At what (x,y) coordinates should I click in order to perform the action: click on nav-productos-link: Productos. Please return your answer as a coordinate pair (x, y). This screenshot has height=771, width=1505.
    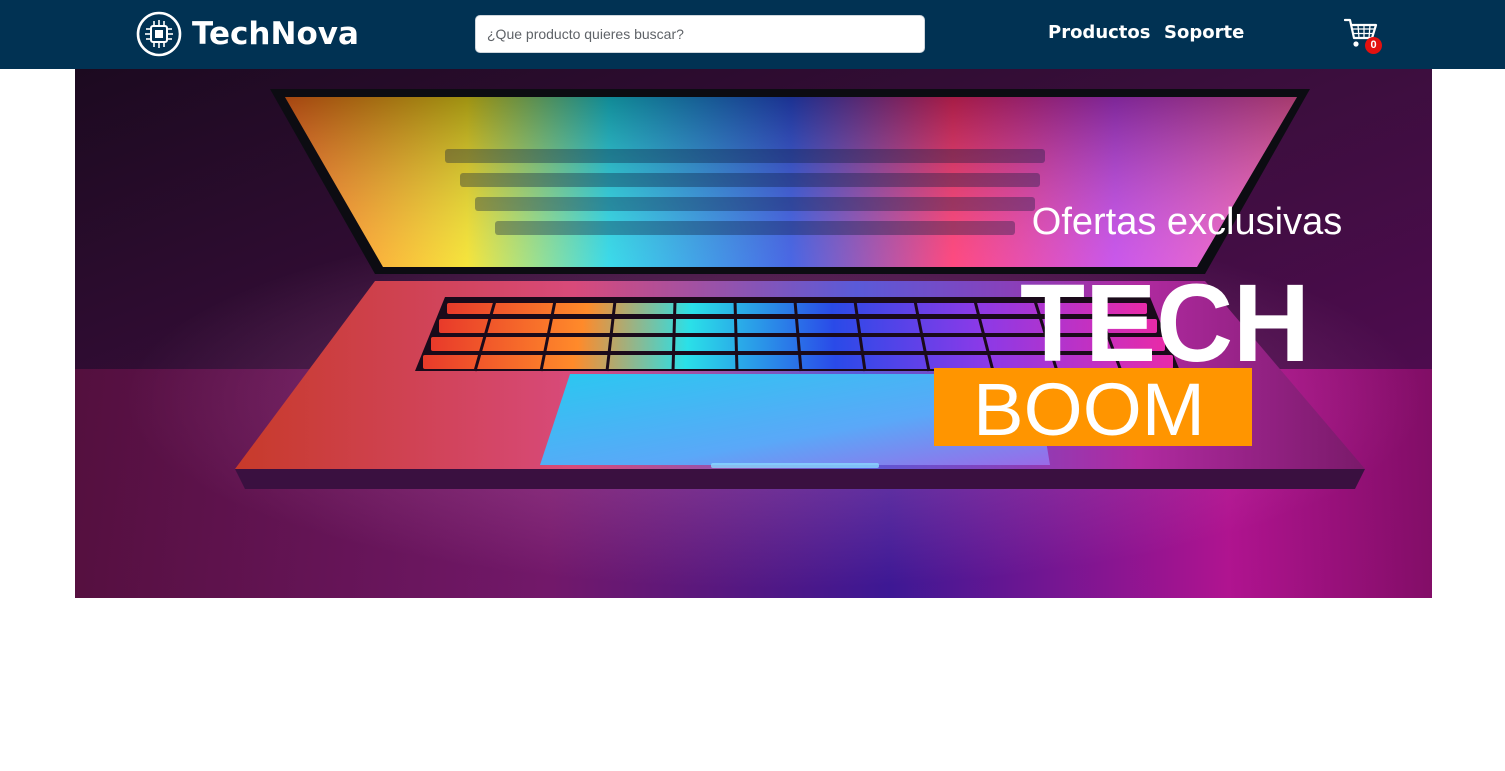
    Looking at the image, I should click on (1099, 32).